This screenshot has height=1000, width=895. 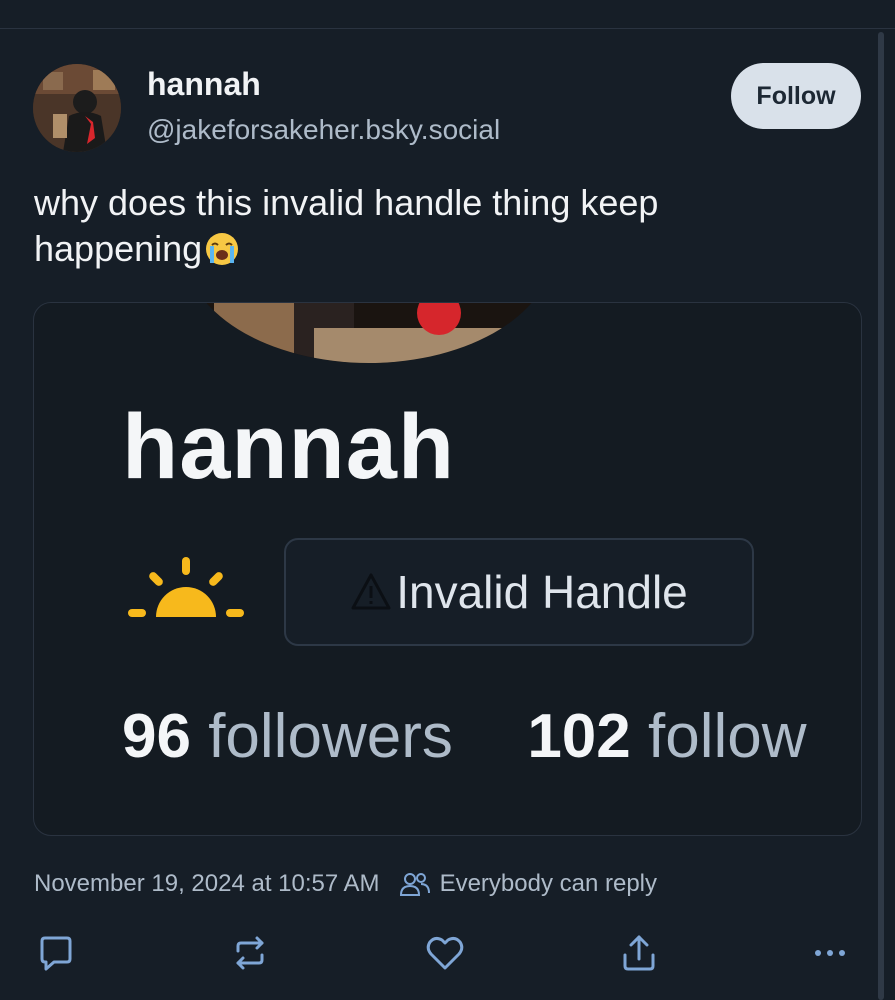 What do you see at coordinates (222, 249) in the screenshot?
I see `loudly-crying-face-icon` at bounding box center [222, 249].